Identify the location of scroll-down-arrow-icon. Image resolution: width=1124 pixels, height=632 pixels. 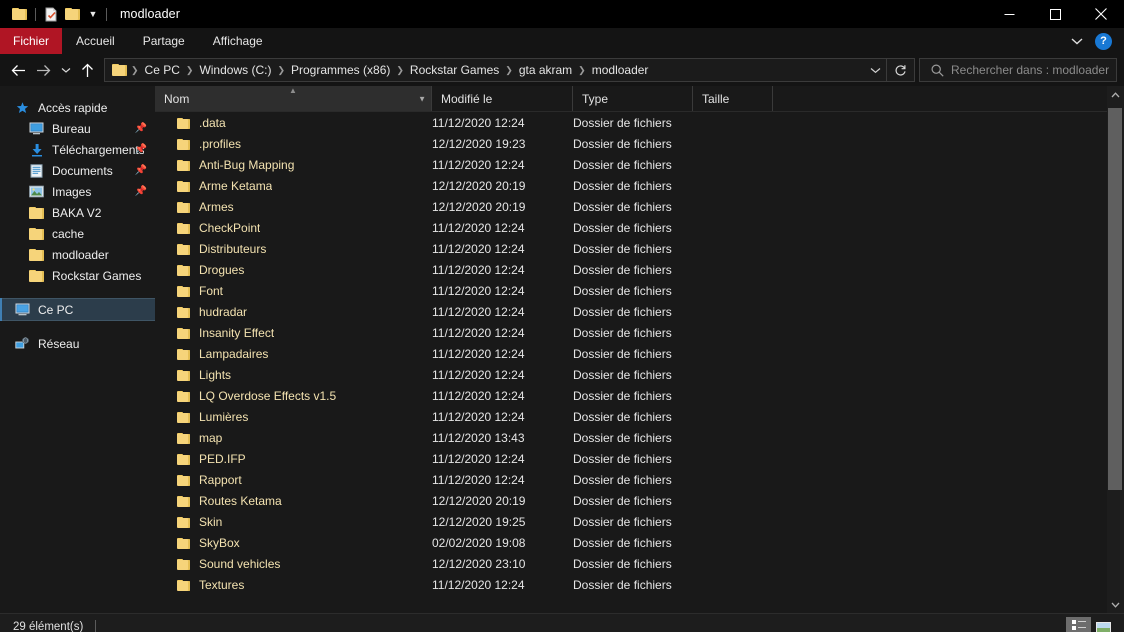
(1115, 604).